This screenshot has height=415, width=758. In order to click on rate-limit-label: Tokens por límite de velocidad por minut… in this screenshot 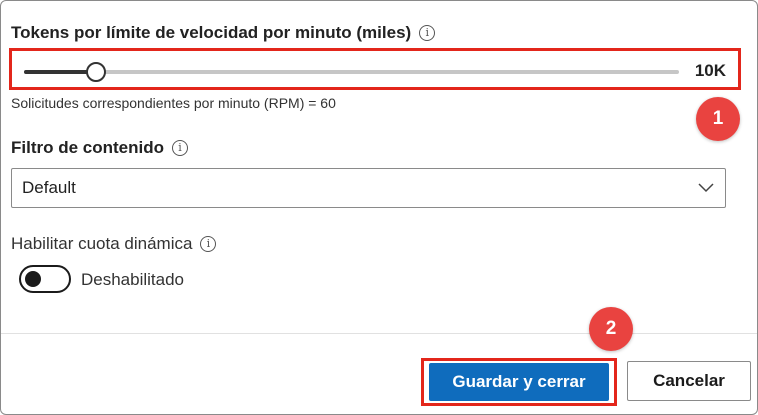, I will do `click(211, 32)`.